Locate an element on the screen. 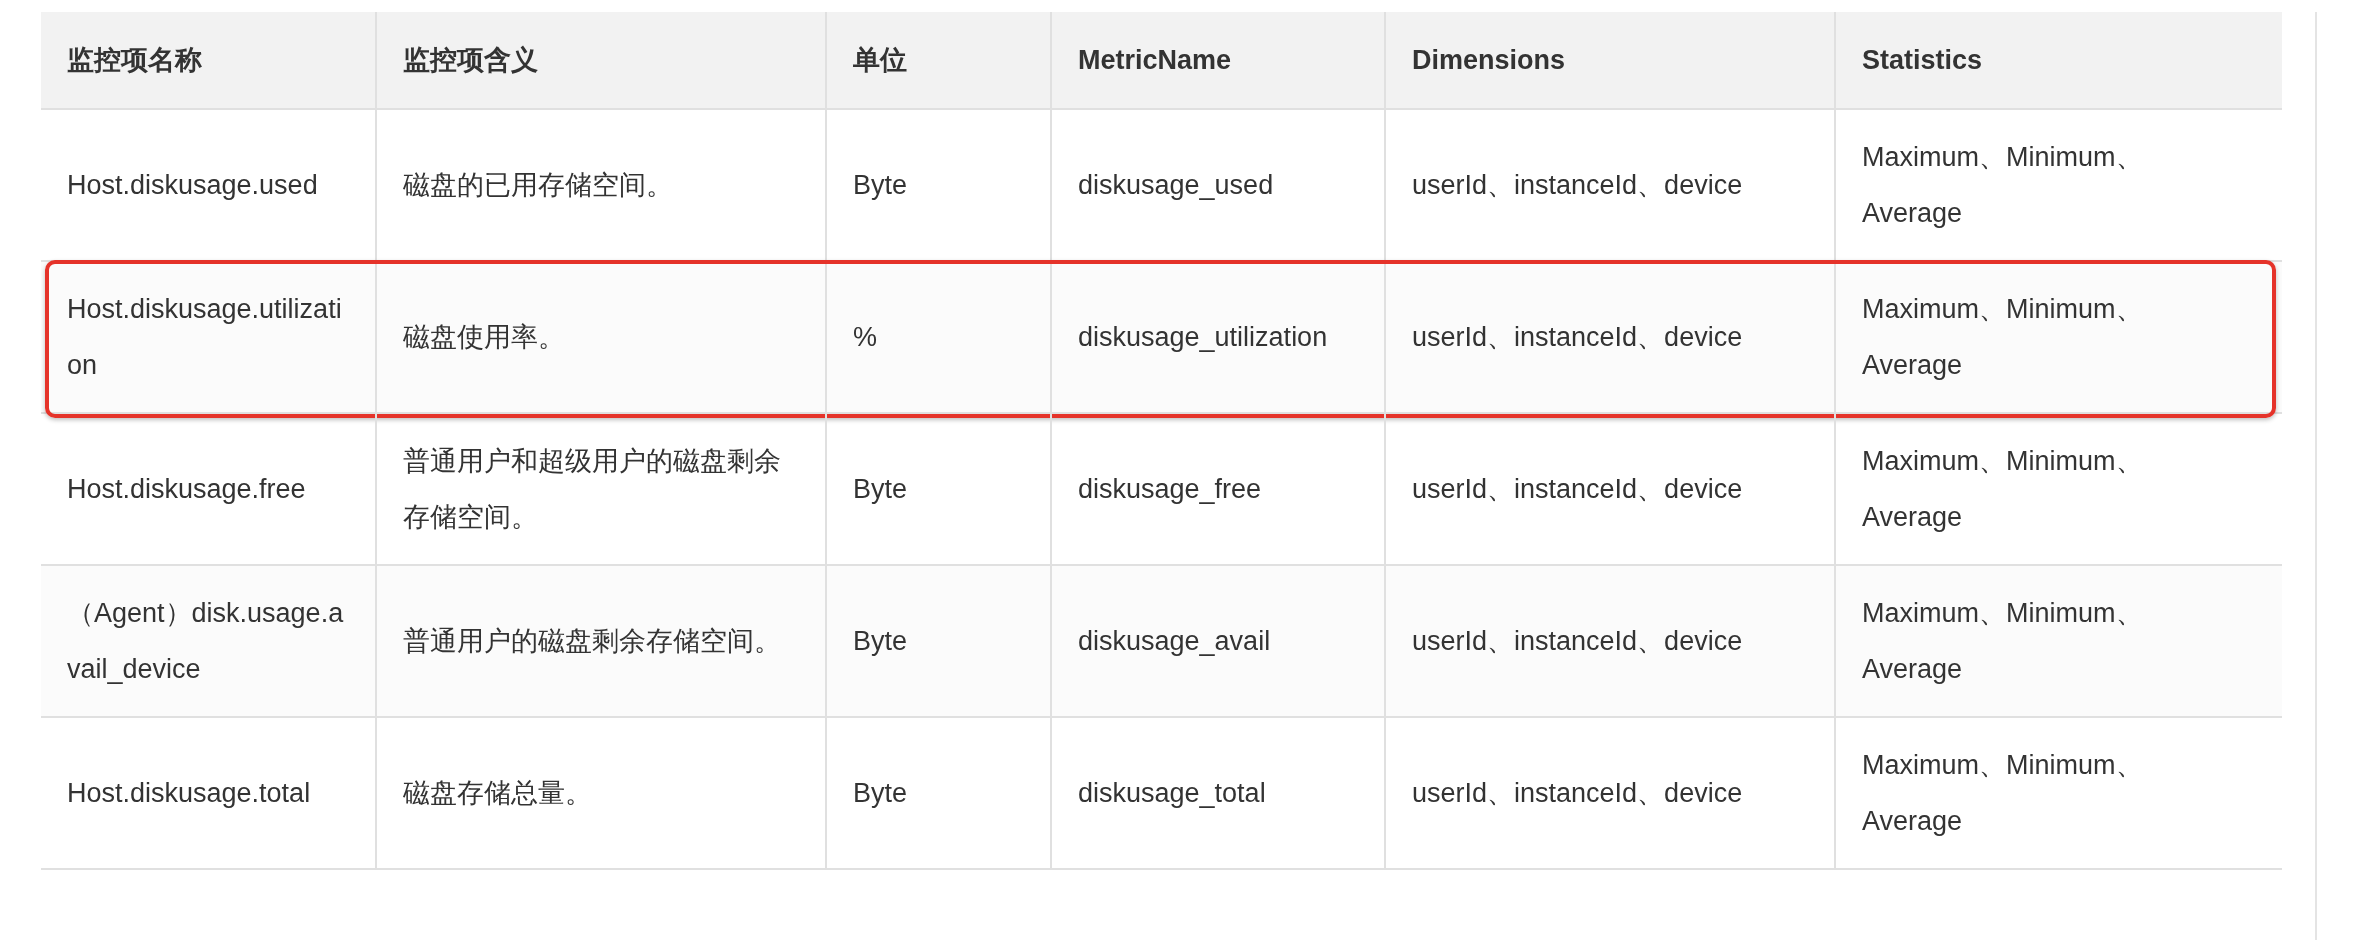  table-cell-text: diskusage_free is located at coordinates (1170, 489).